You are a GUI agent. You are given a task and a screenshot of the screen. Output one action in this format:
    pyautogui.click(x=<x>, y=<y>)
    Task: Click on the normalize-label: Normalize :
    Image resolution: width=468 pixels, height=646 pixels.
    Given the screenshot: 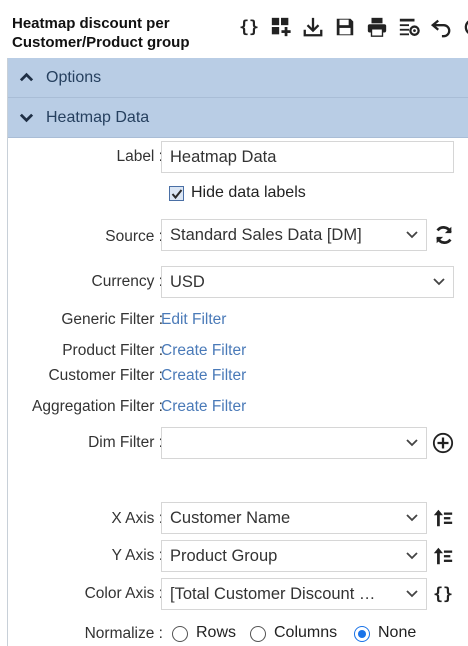 What is the action you would take?
    pyautogui.click(x=123, y=633)
    